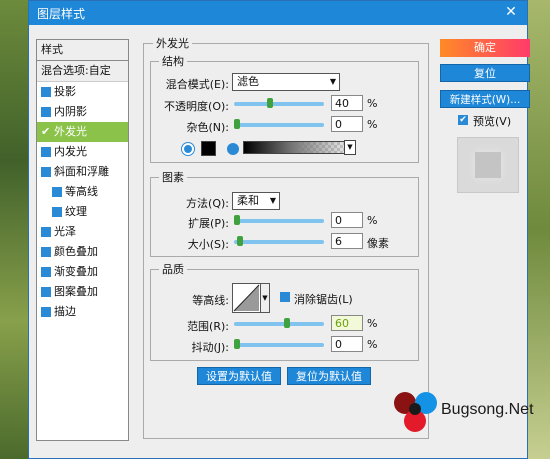 The height and width of the screenshot is (459, 550). What do you see at coordinates (70, 131) in the screenshot?
I see `style-item-label: 外发光` at bounding box center [70, 131].